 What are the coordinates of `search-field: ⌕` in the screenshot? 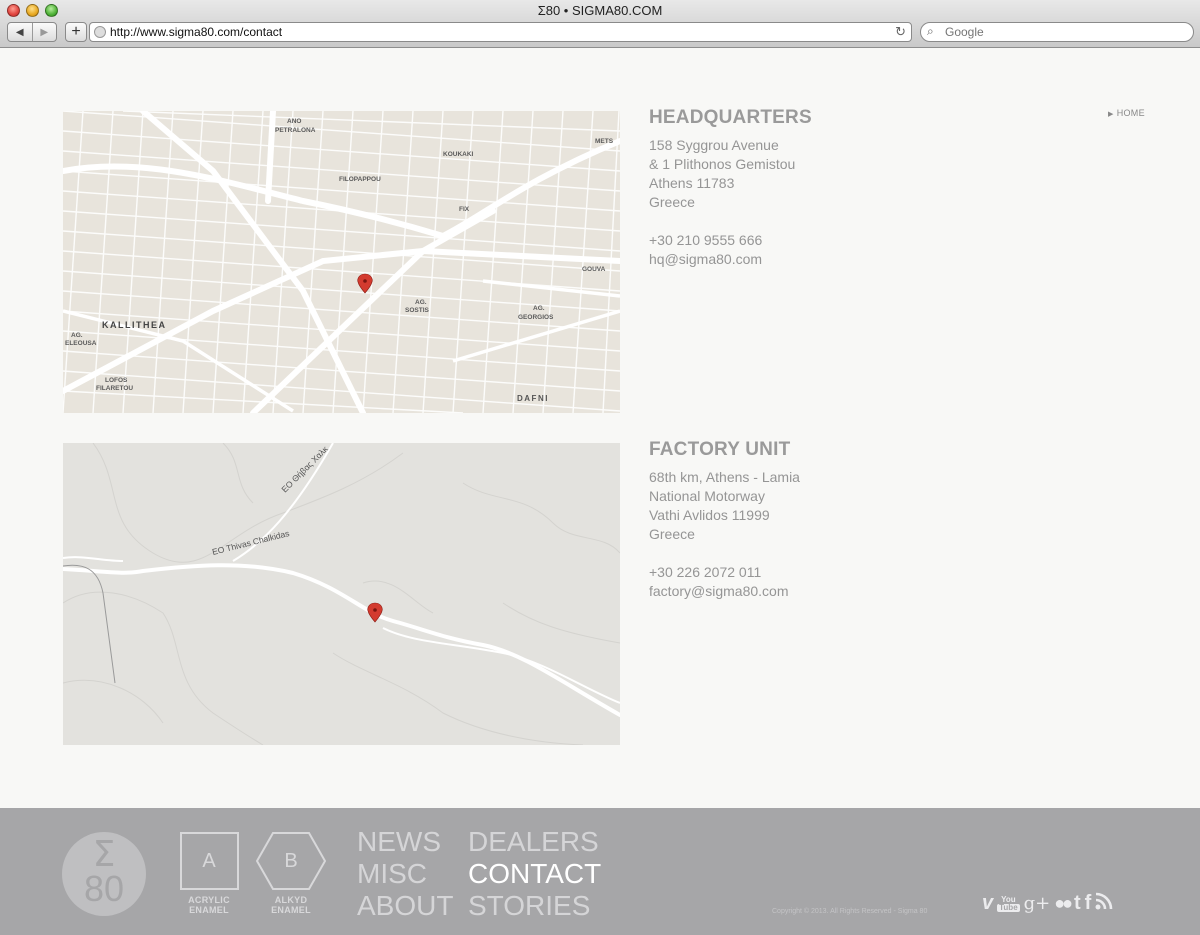 It's located at (1057, 32).